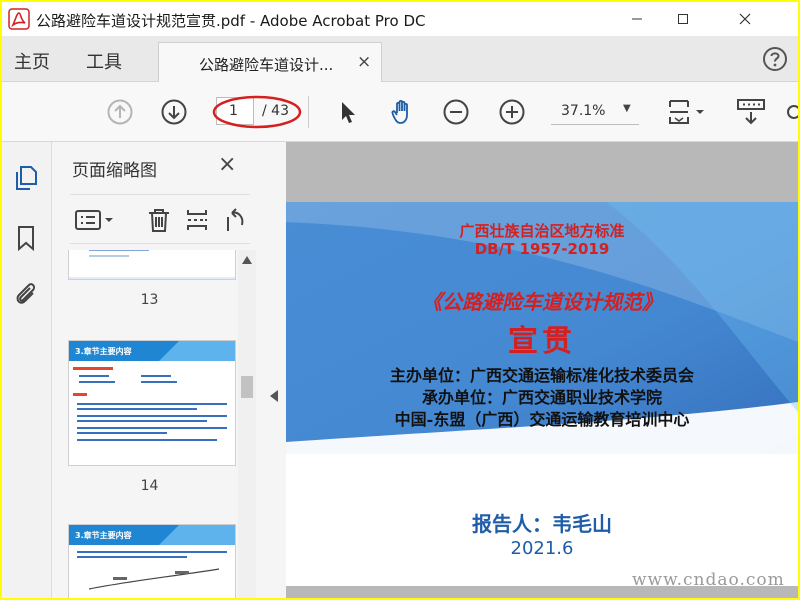 The height and width of the screenshot is (600, 800). Describe the element at coordinates (235, 220) in the screenshot. I see `rotate-page-icon` at that location.